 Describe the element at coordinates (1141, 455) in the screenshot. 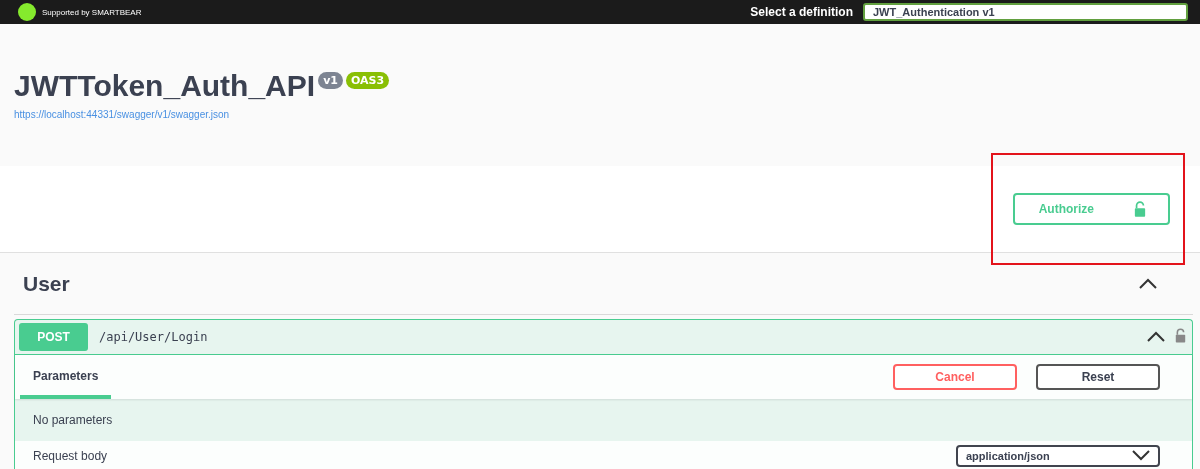

I see `dropdown-icon` at that location.